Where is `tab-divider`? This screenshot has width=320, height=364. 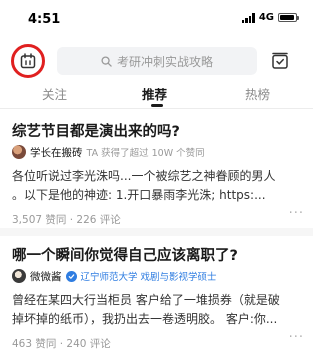 tab-divider is located at coordinates (156, 108).